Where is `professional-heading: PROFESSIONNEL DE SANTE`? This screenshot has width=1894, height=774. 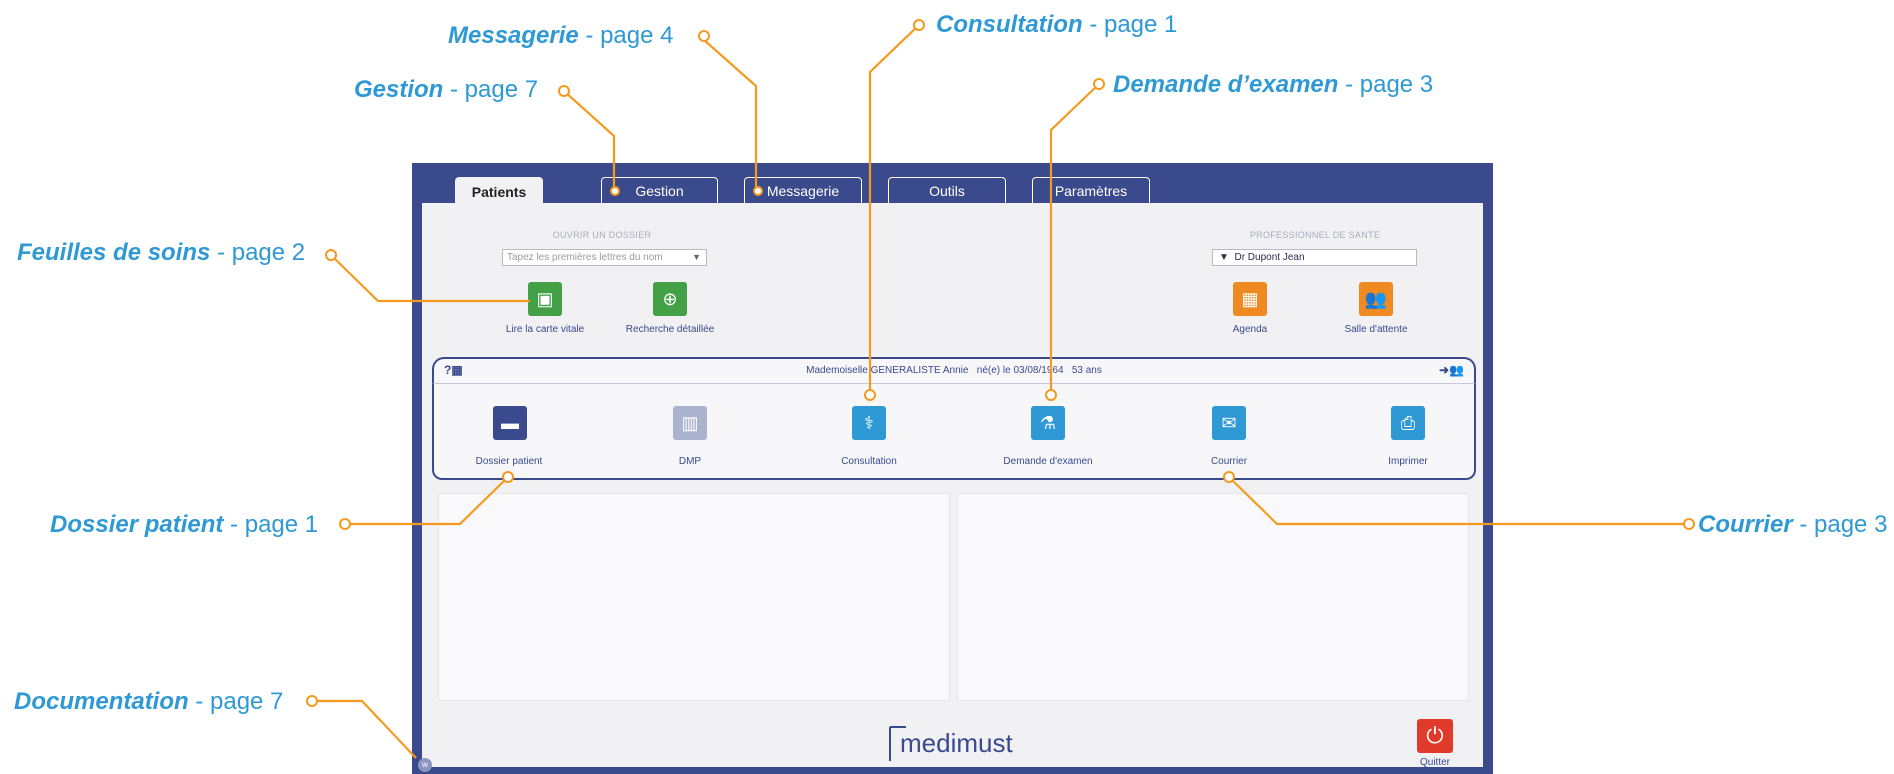 professional-heading: PROFESSIONNEL DE SANTE is located at coordinates (1315, 235).